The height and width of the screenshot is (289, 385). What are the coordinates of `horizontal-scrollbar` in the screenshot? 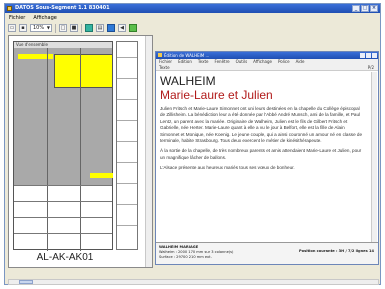 It's located at (193, 282).